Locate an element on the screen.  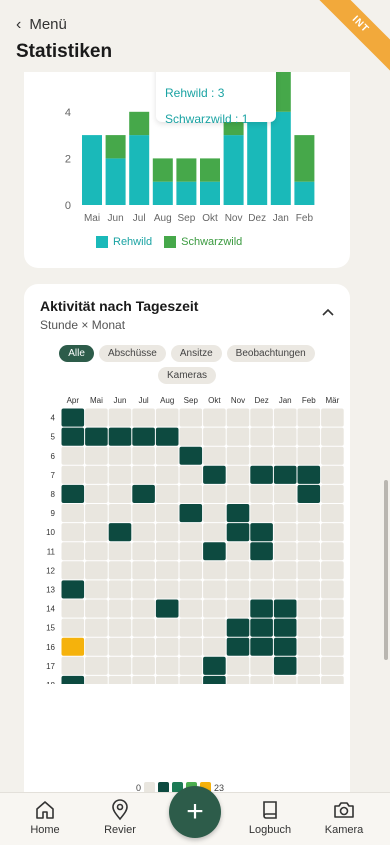
legend-rehwild: Rehwild is located at coordinates (124, 242).